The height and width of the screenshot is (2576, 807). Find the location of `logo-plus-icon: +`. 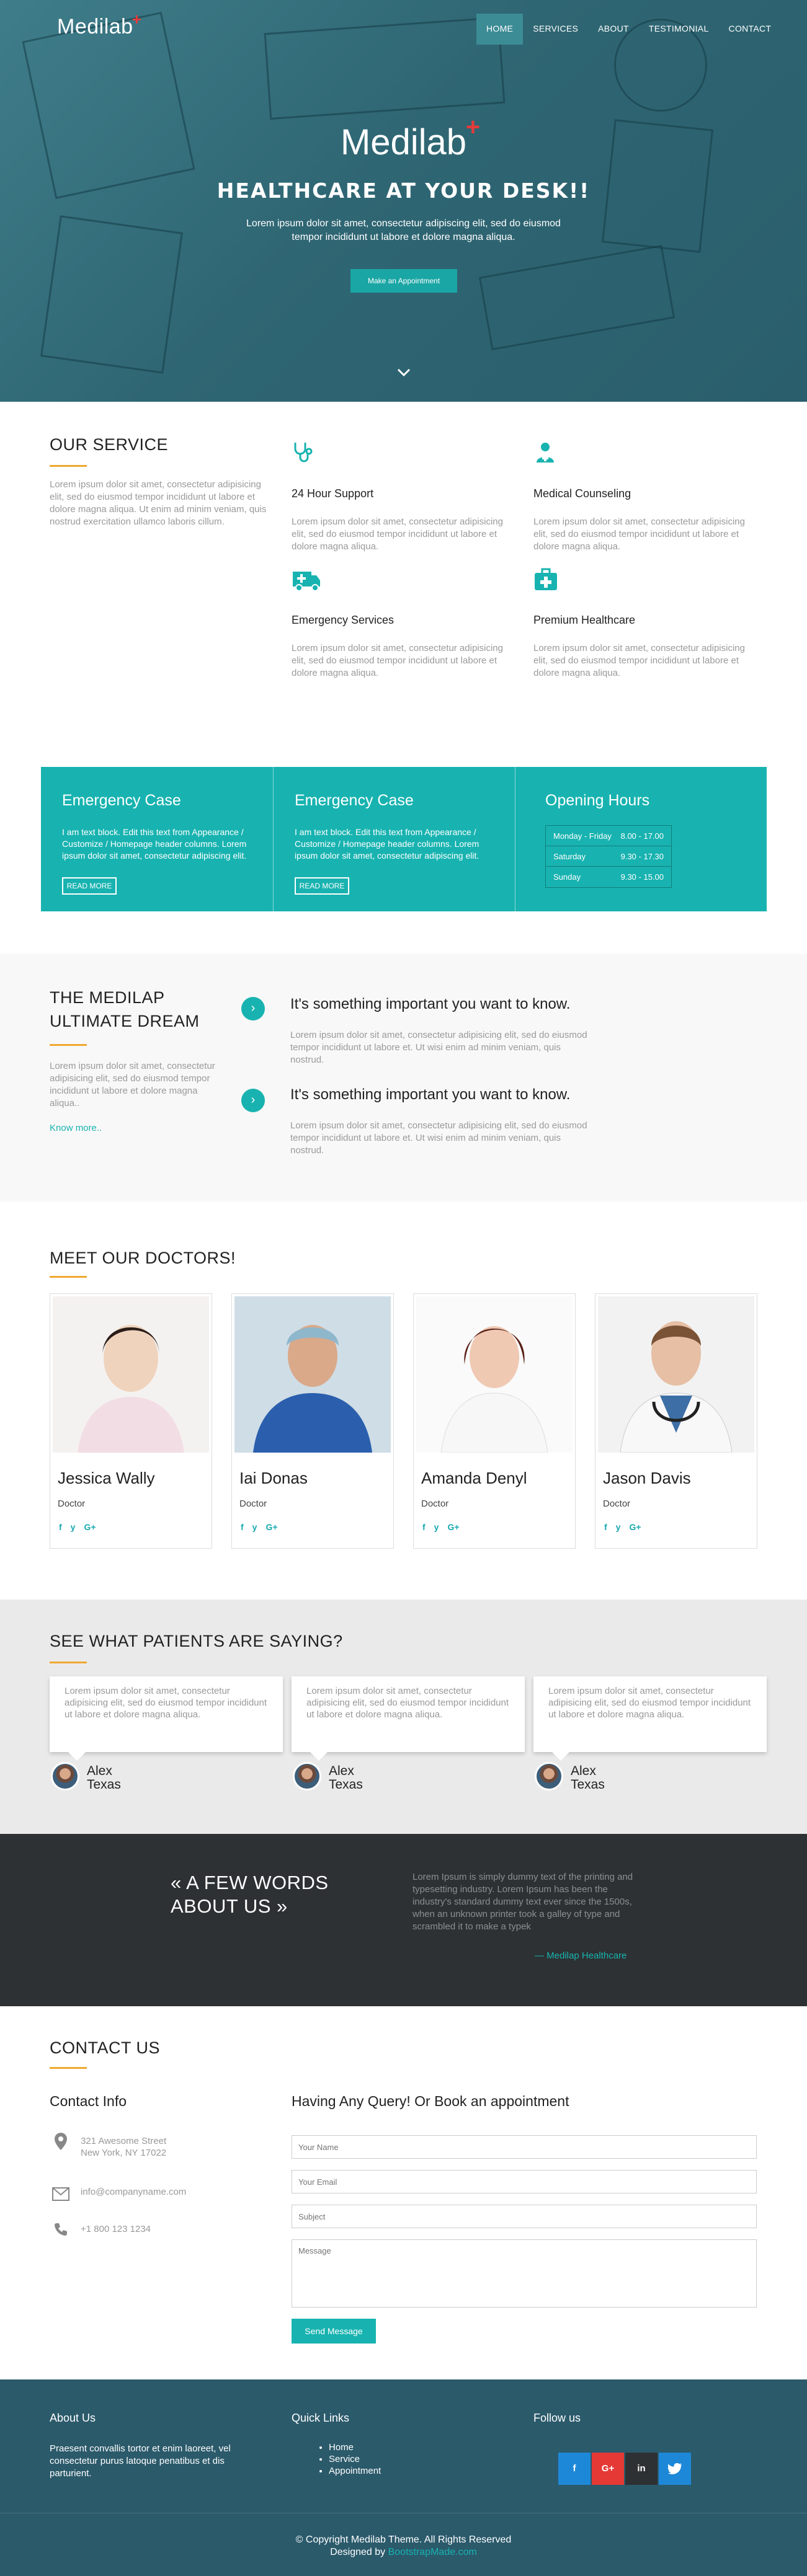

logo-plus-icon: + is located at coordinates (137, 19).